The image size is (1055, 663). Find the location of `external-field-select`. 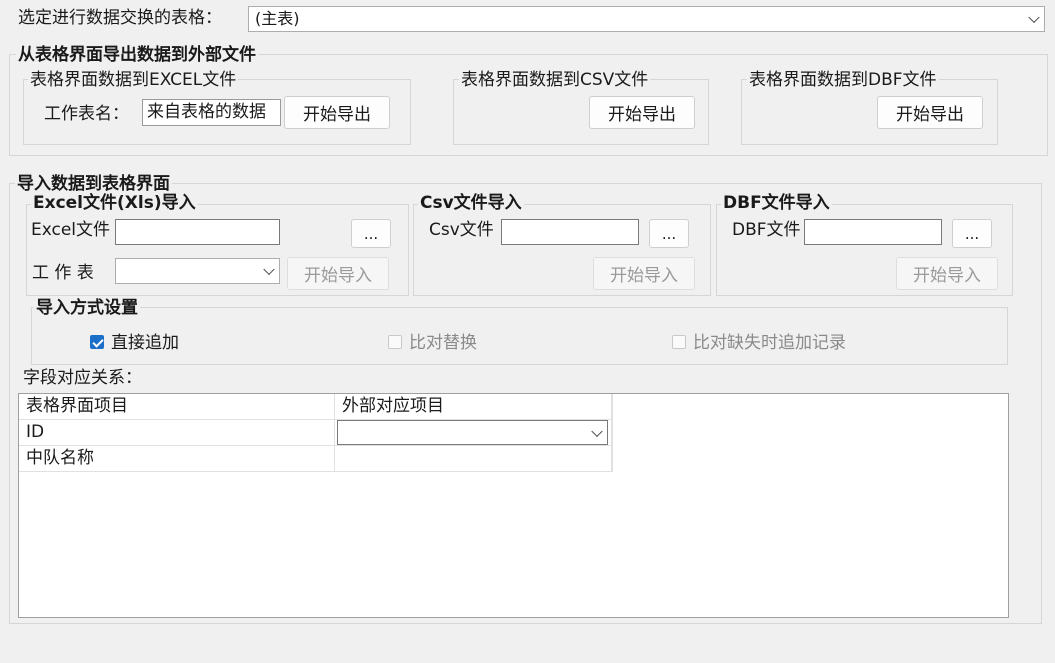

external-field-select is located at coordinates (472, 432).